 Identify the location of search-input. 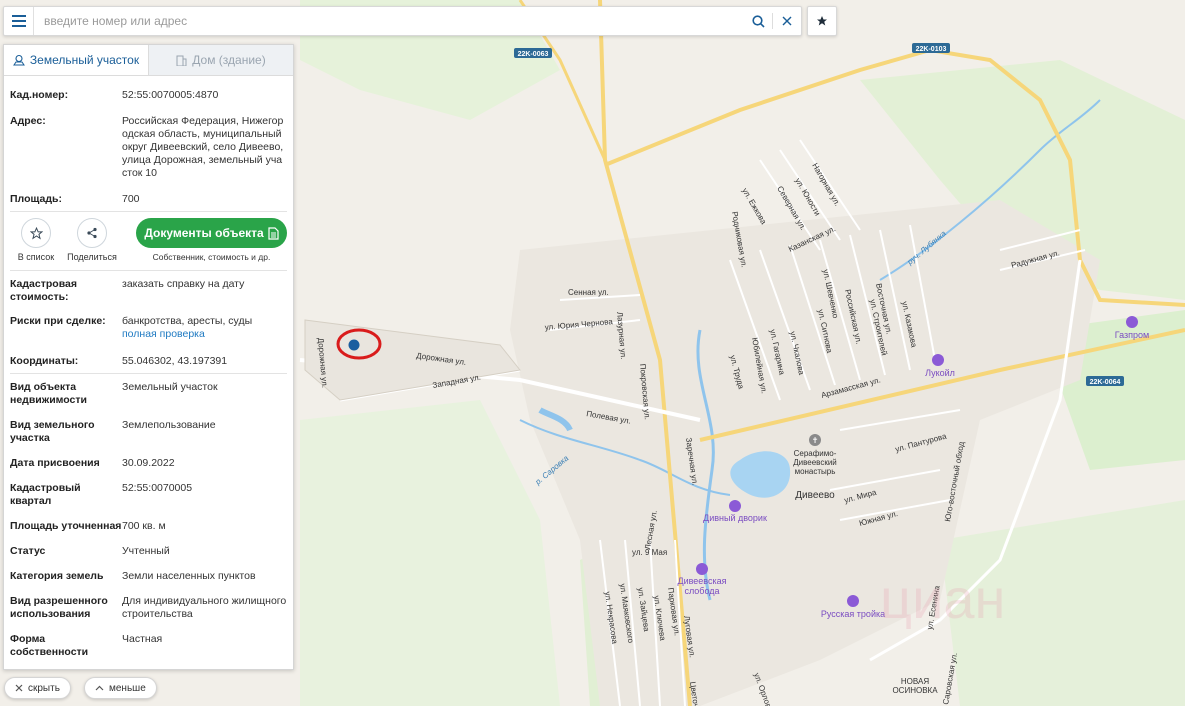
(389, 21).